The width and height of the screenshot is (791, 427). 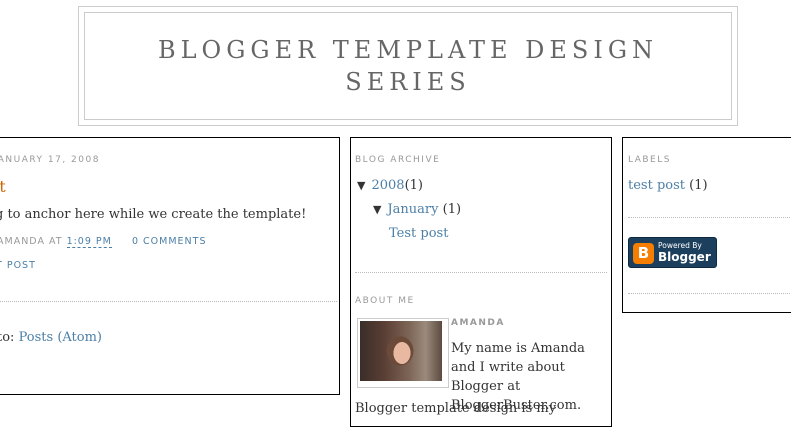 I want to click on archive-month-count: (1), so click(x=452, y=209).